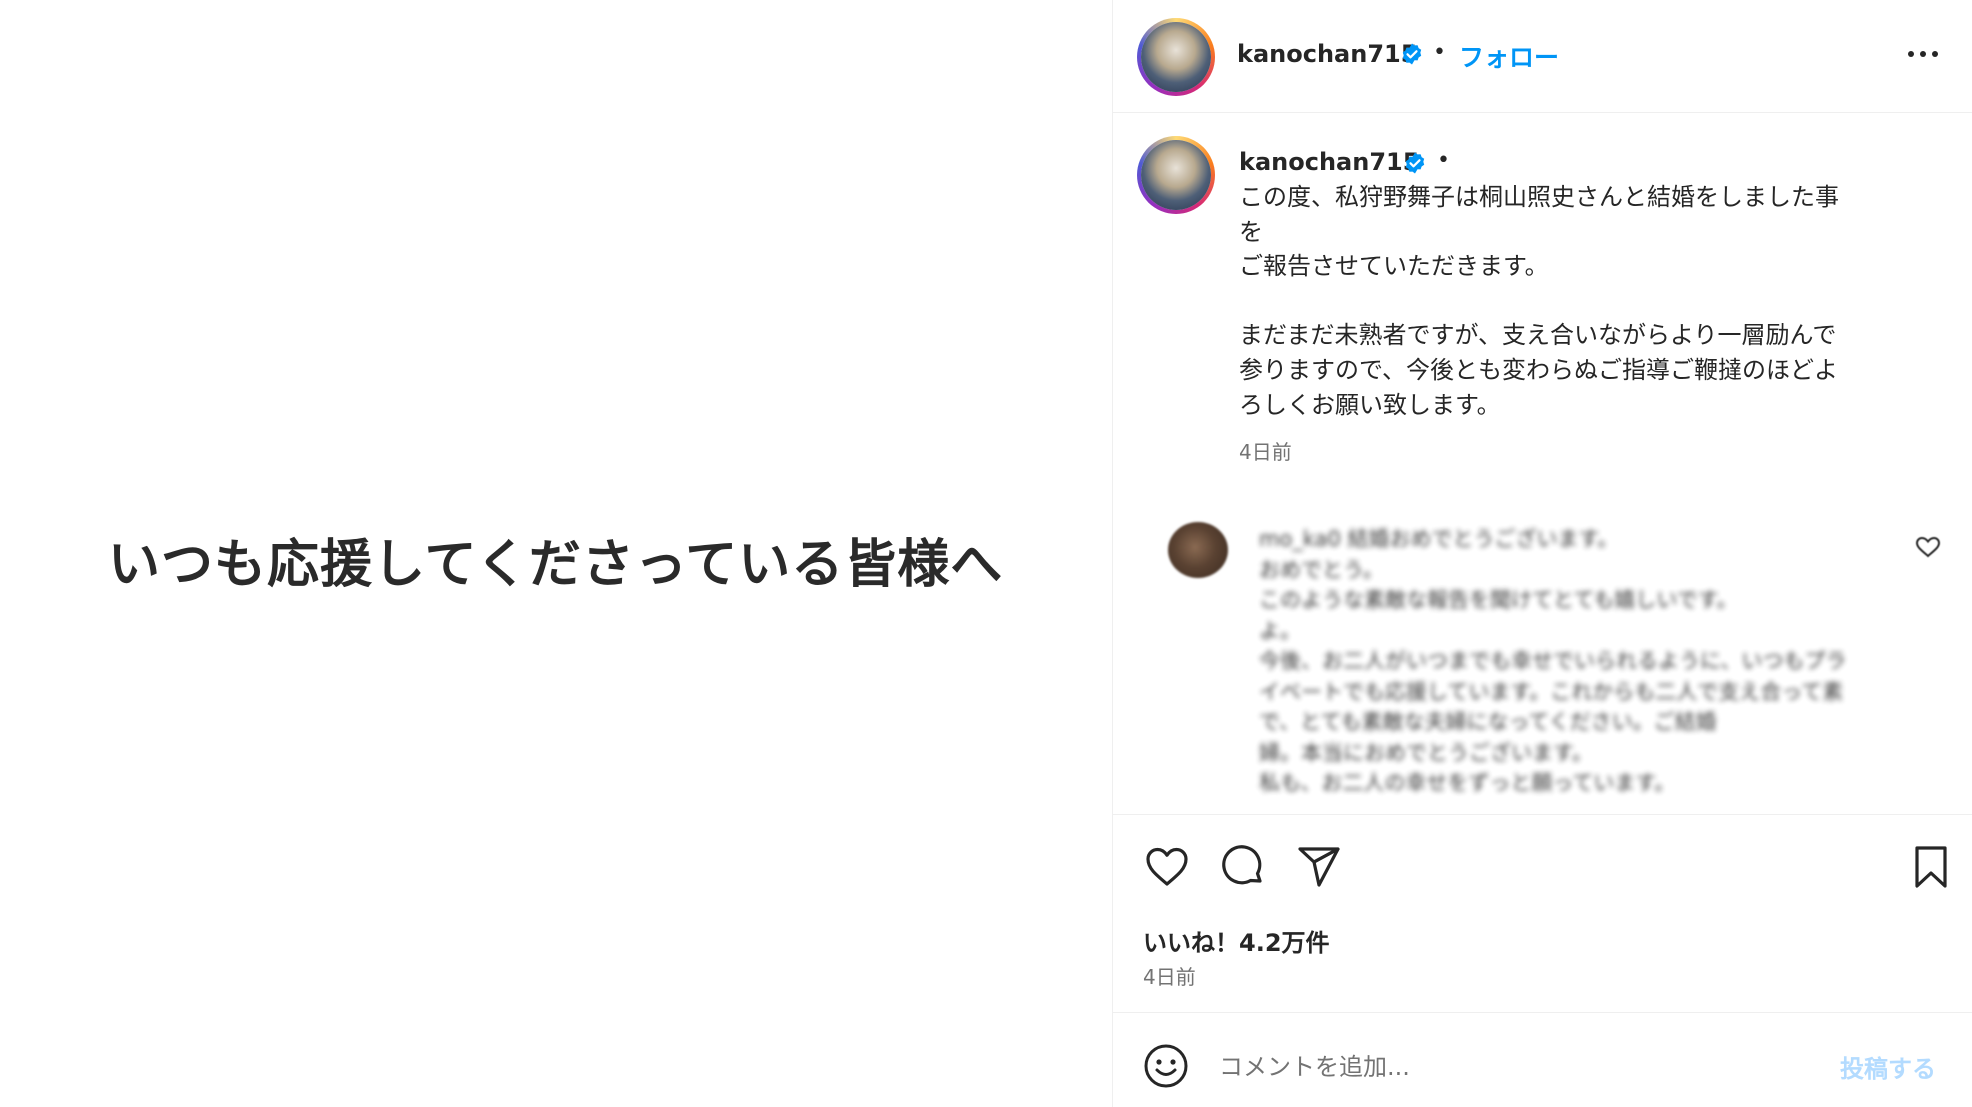 Image resolution: width=1972 pixels, height=1107 pixels. I want to click on comment-heart-icon, so click(1928, 547).